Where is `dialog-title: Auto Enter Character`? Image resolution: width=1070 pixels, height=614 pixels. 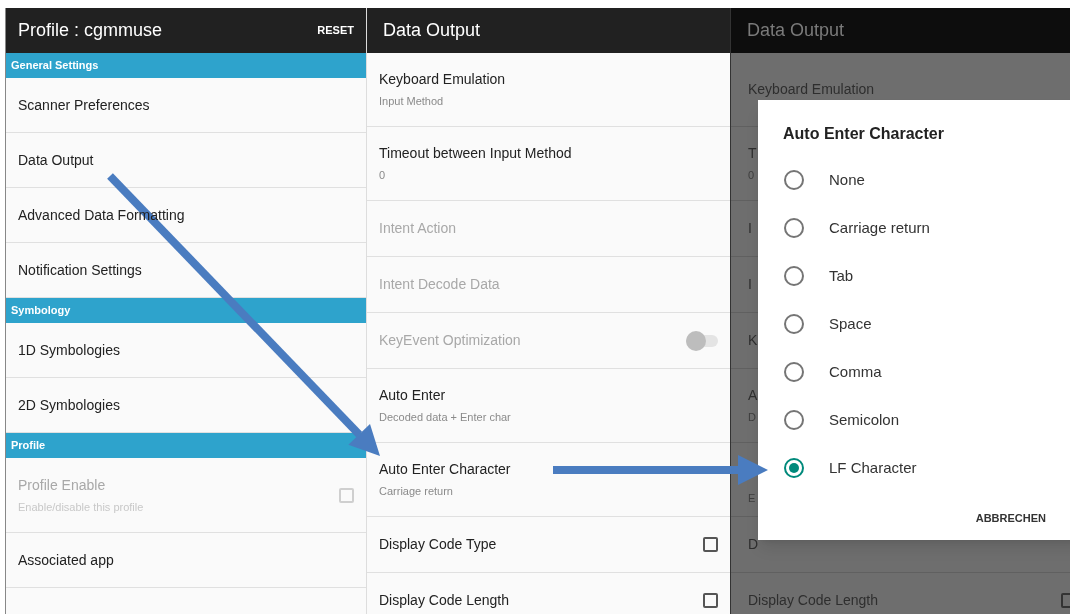
dialog-title: Auto Enter Character is located at coordinates (863, 134).